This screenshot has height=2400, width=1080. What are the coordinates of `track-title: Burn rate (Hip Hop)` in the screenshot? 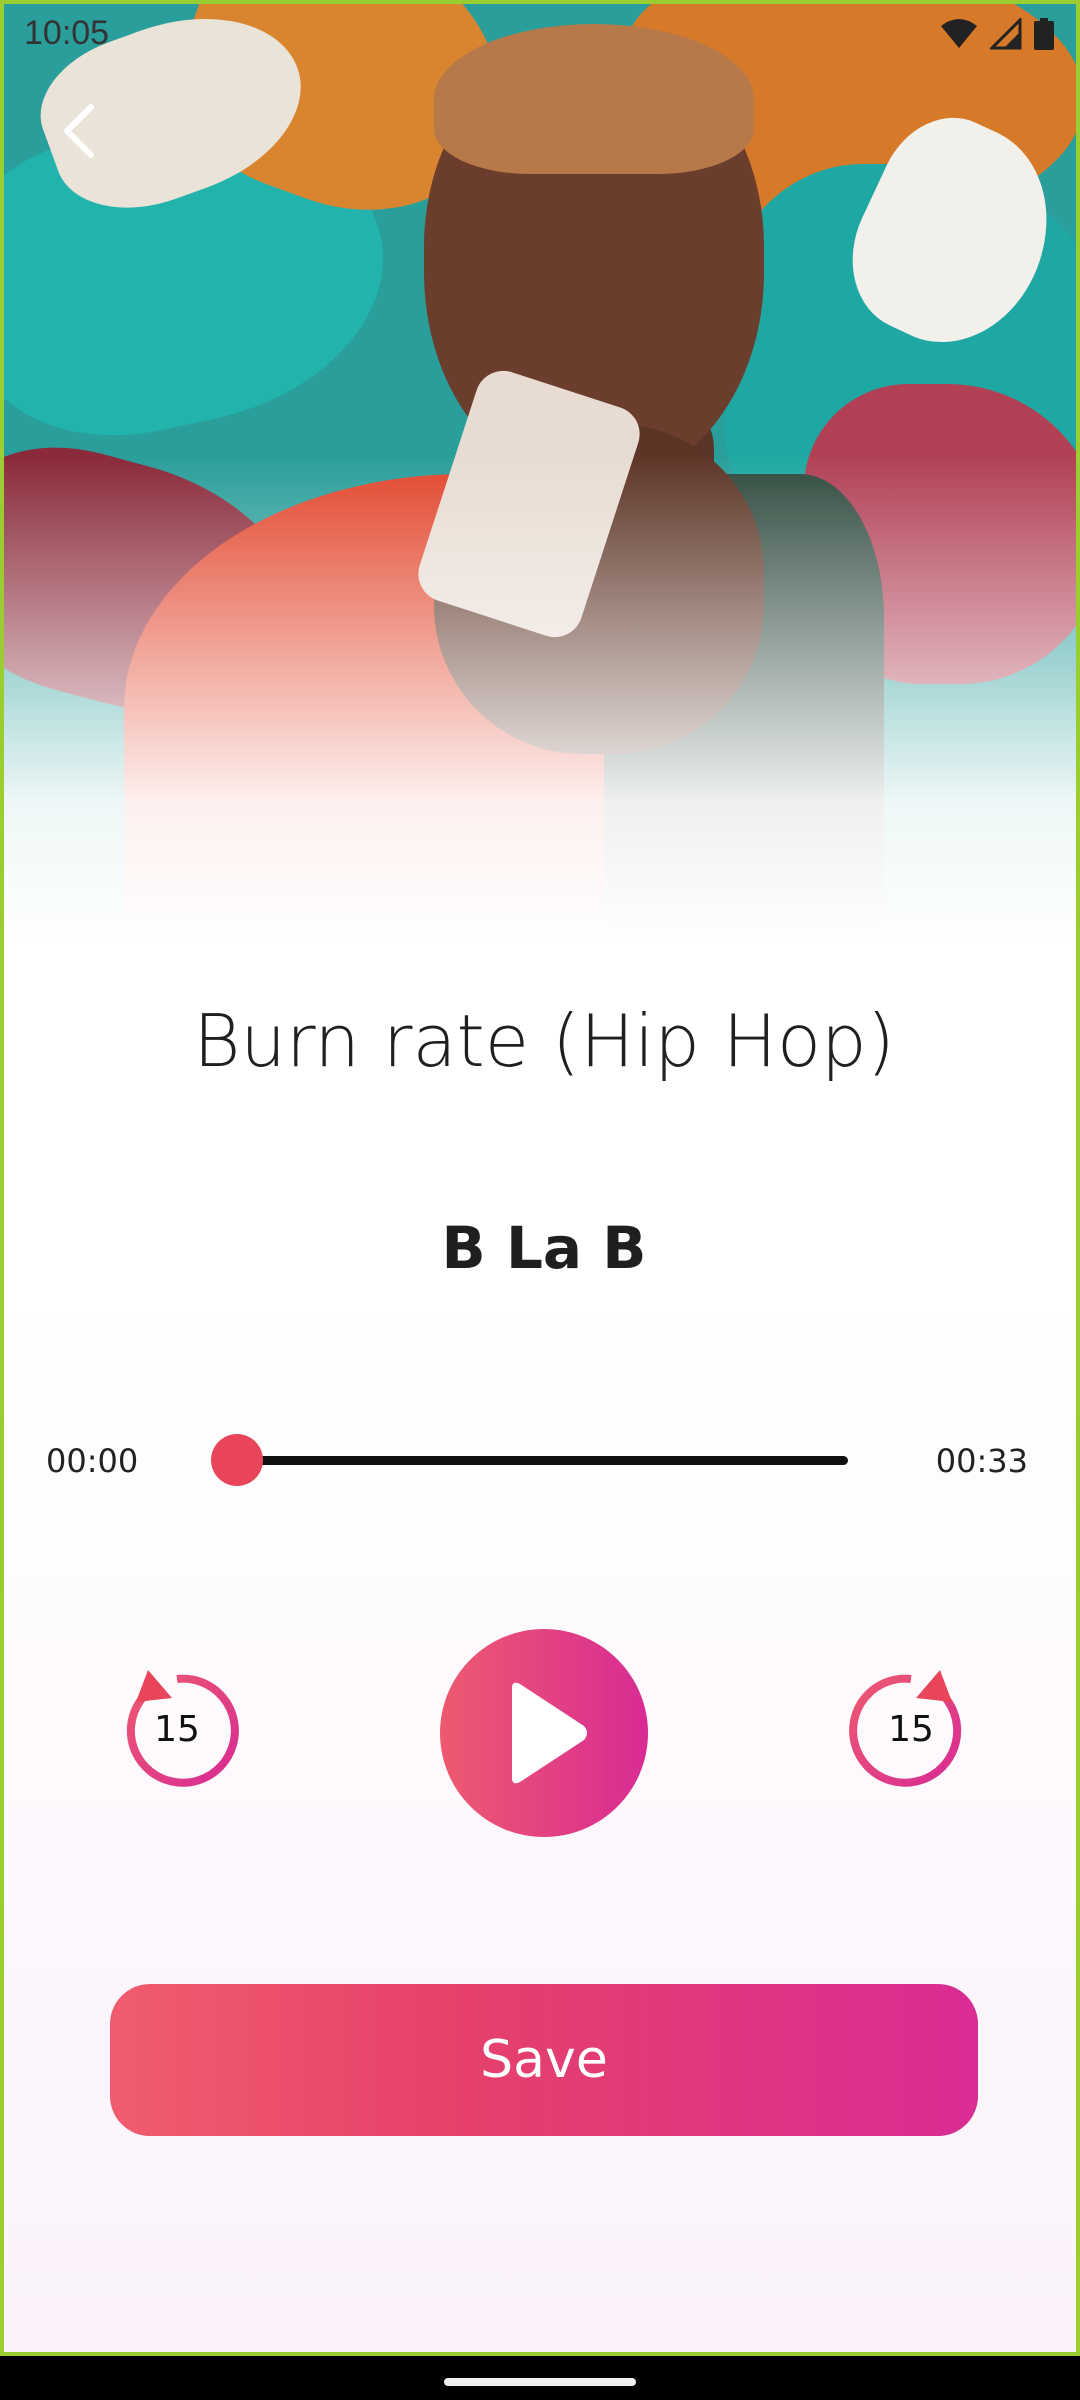 It's located at (544, 1041).